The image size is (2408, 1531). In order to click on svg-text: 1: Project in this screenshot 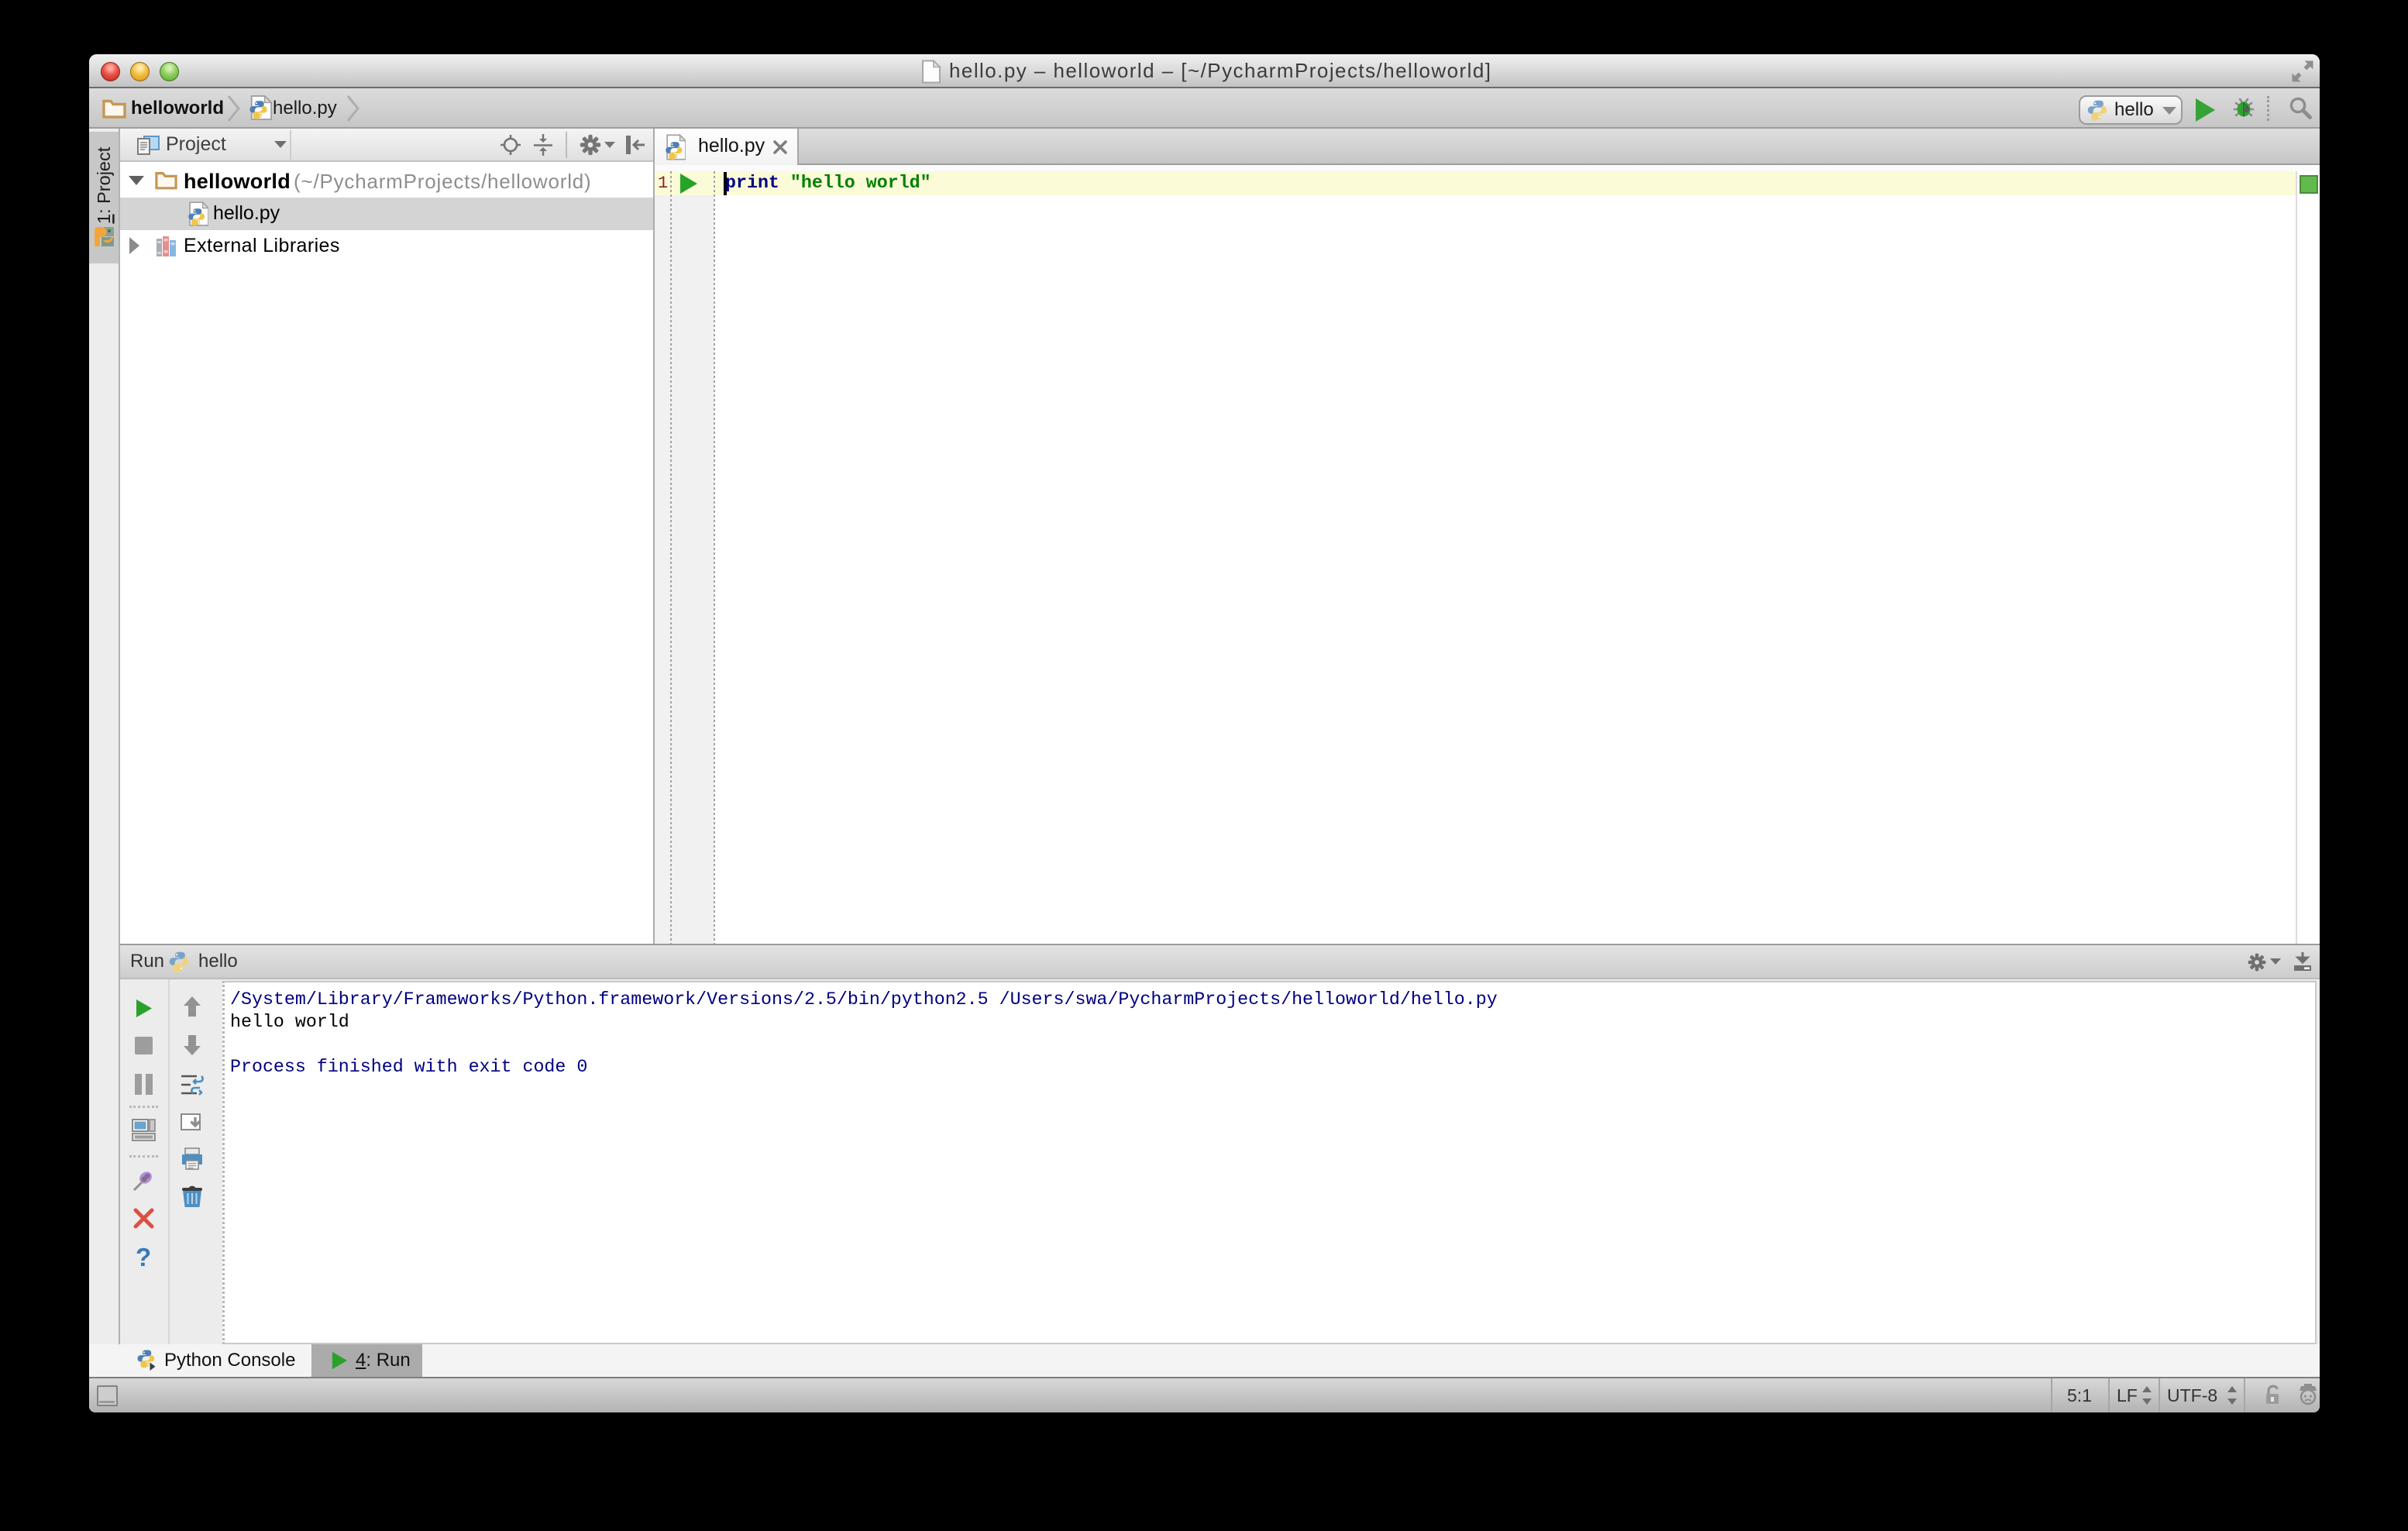, I will do `click(104, 185)`.